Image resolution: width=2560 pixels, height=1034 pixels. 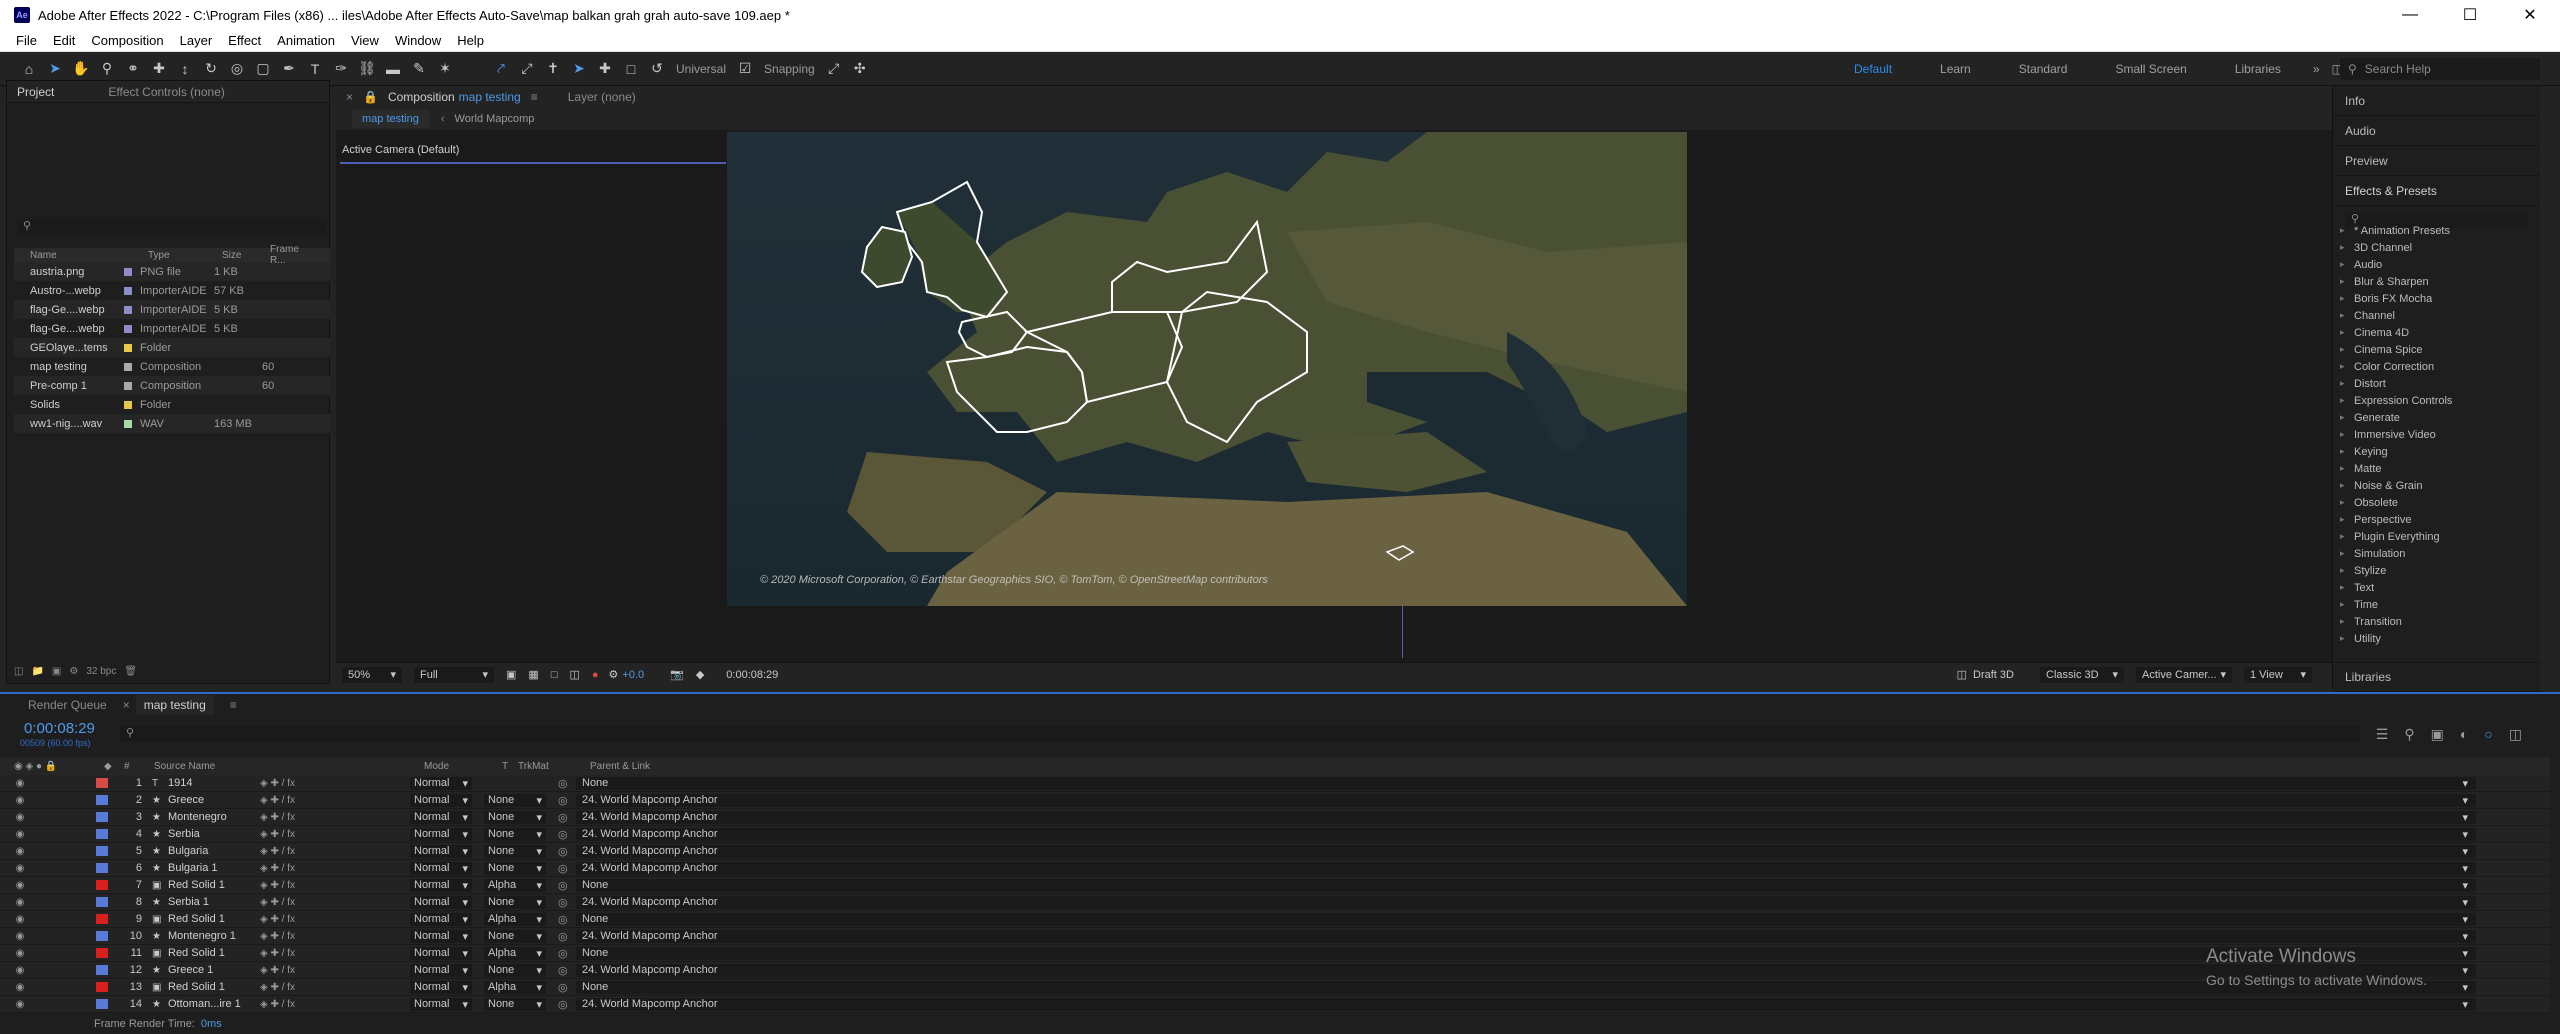 I want to click on tab-effect-controls: Effect Controls (none), so click(x=166, y=92).